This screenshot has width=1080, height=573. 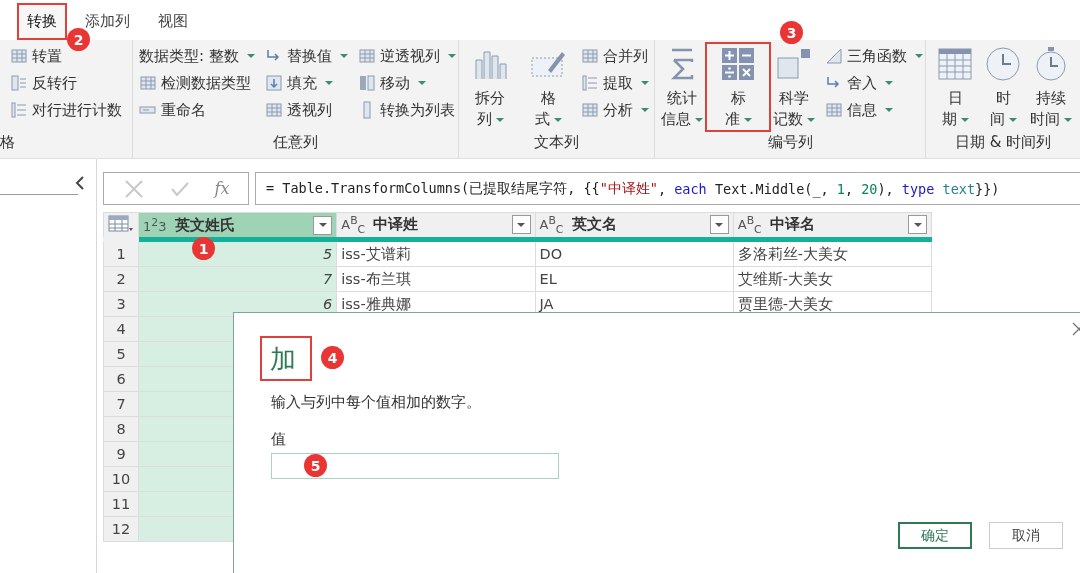 I want to click on ribbon-button: 转换为列表, so click(x=406, y=110).